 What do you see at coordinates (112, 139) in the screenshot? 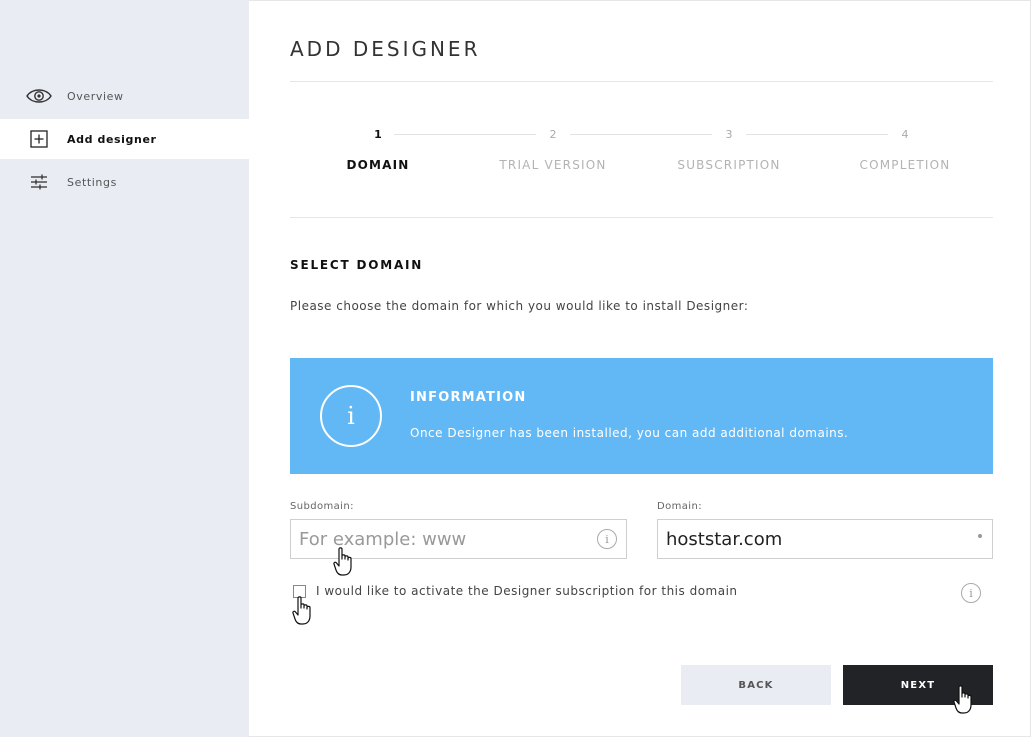
I see `sidebar-item-label: Add designer` at bounding box center [112, 139].